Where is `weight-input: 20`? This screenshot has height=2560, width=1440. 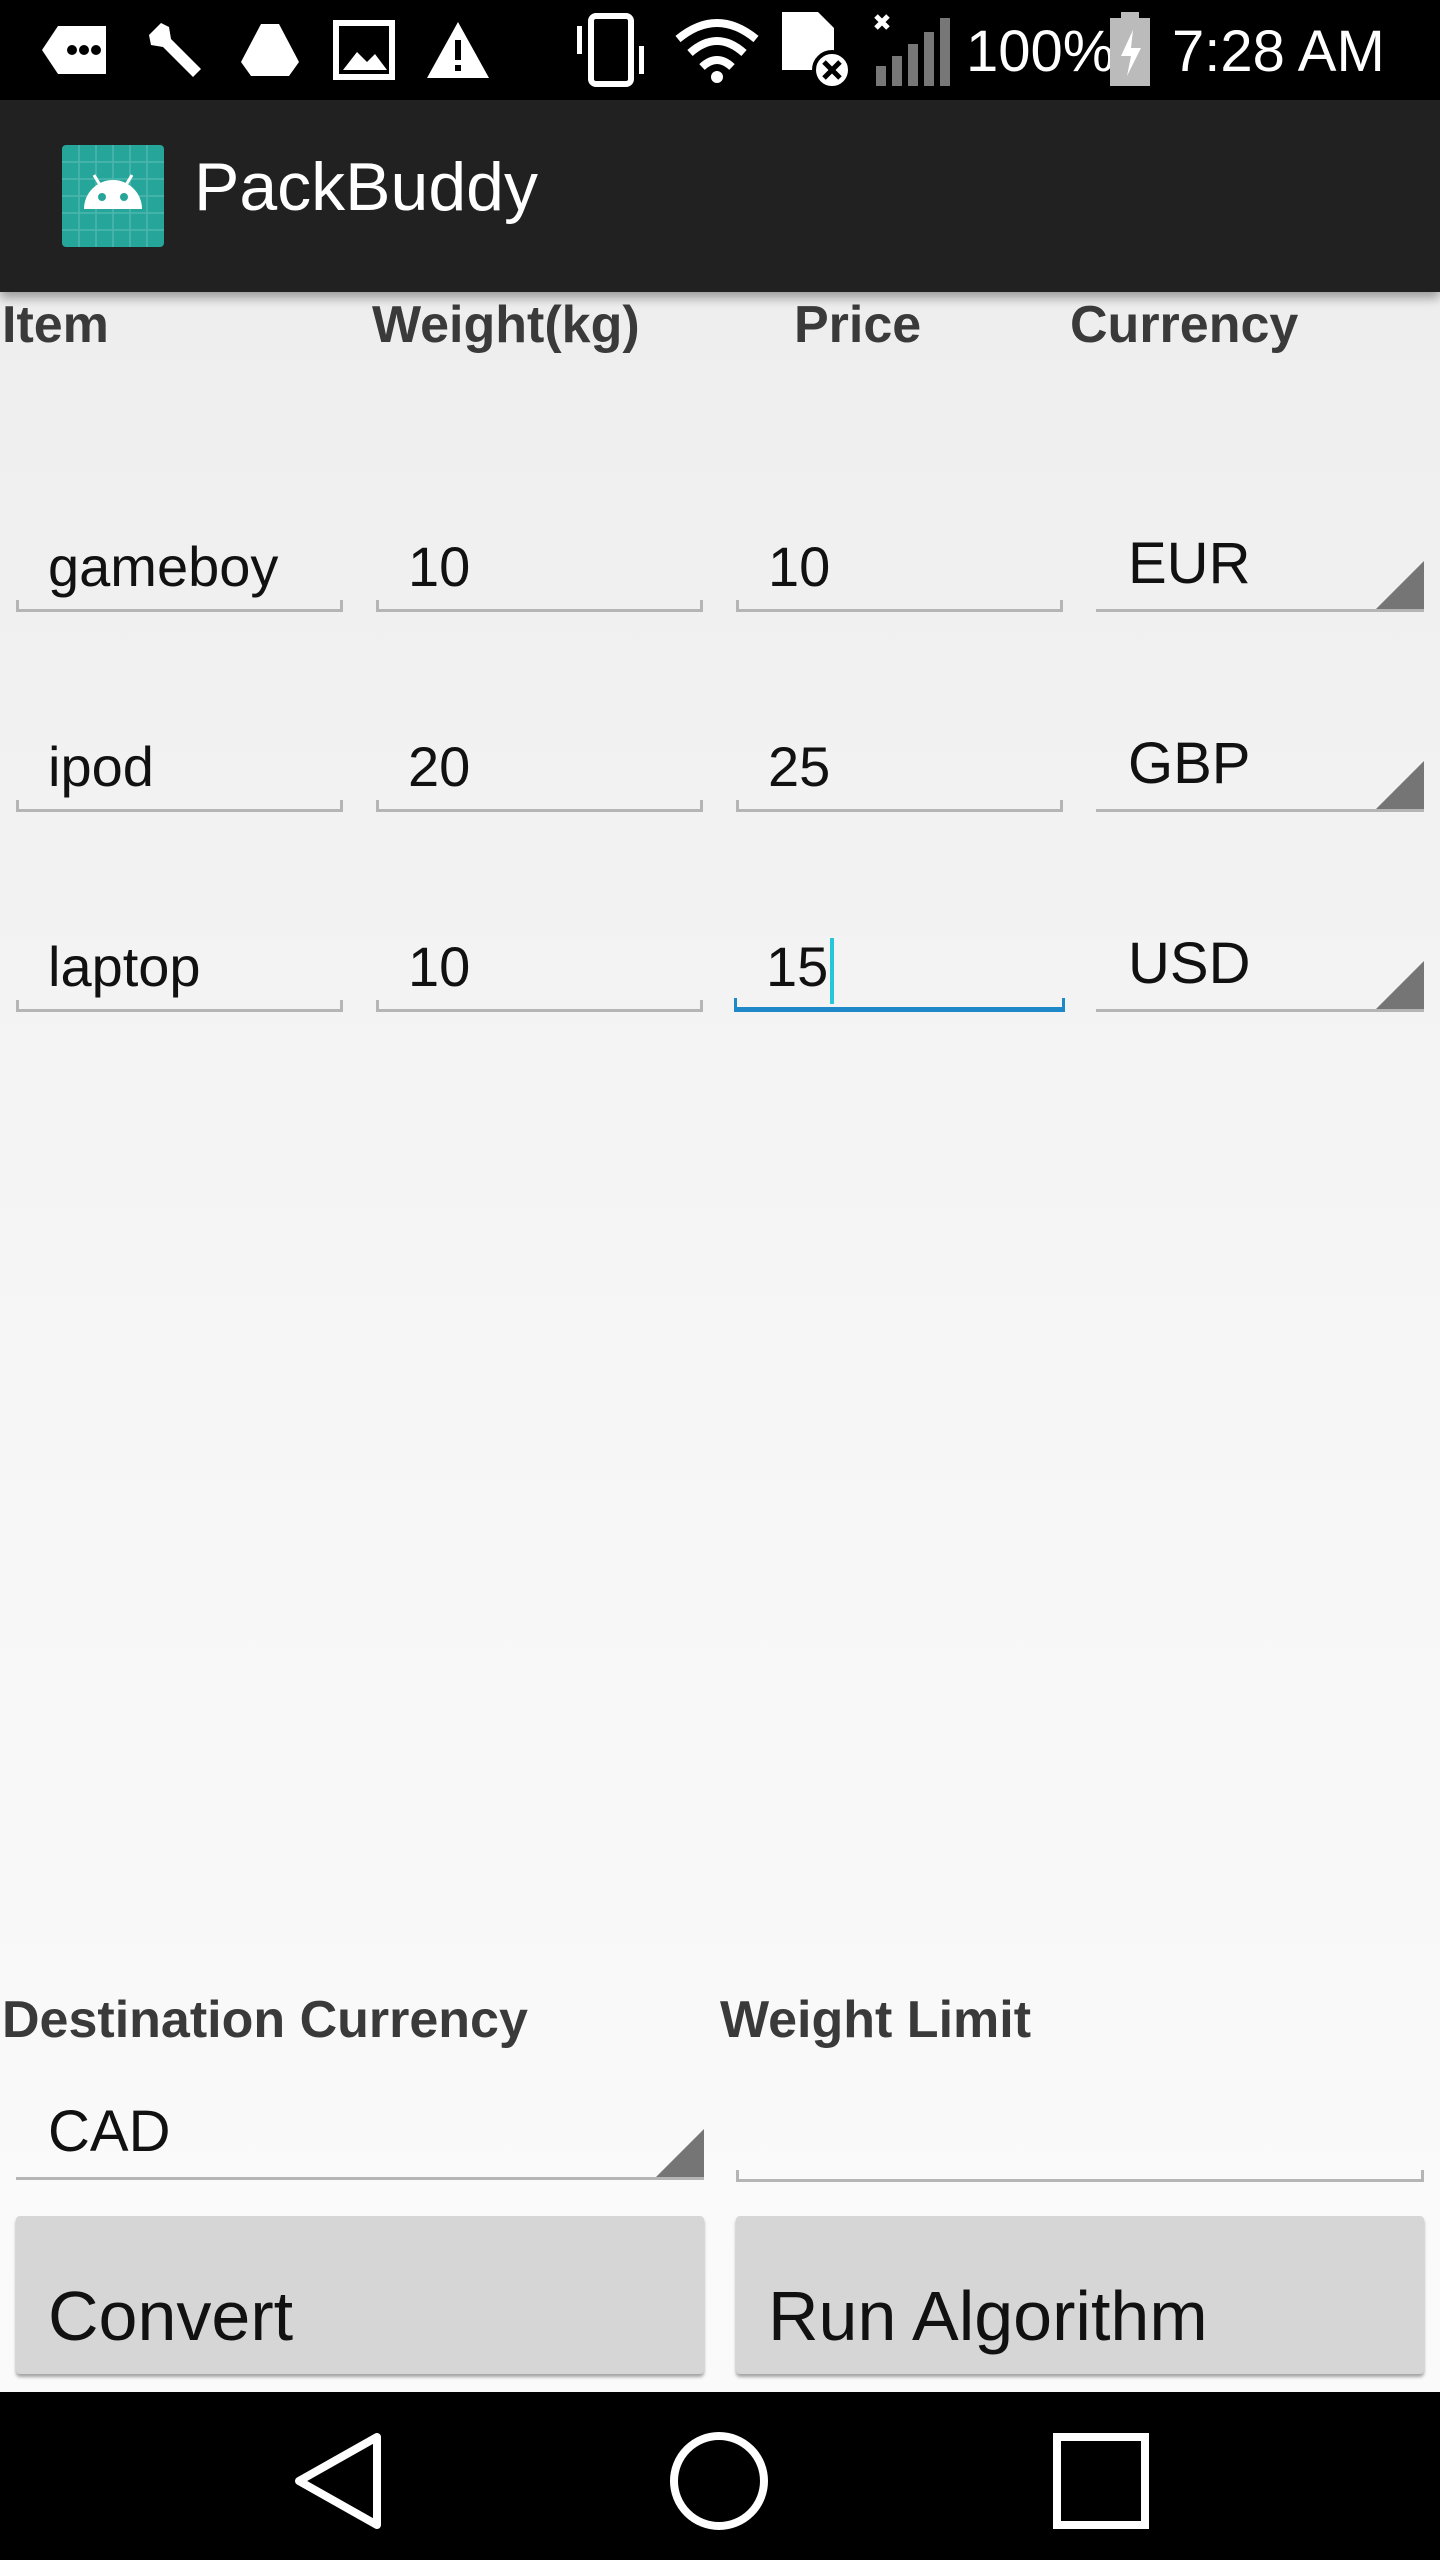 weight-input: 20 is located at coordinates (539, 767).